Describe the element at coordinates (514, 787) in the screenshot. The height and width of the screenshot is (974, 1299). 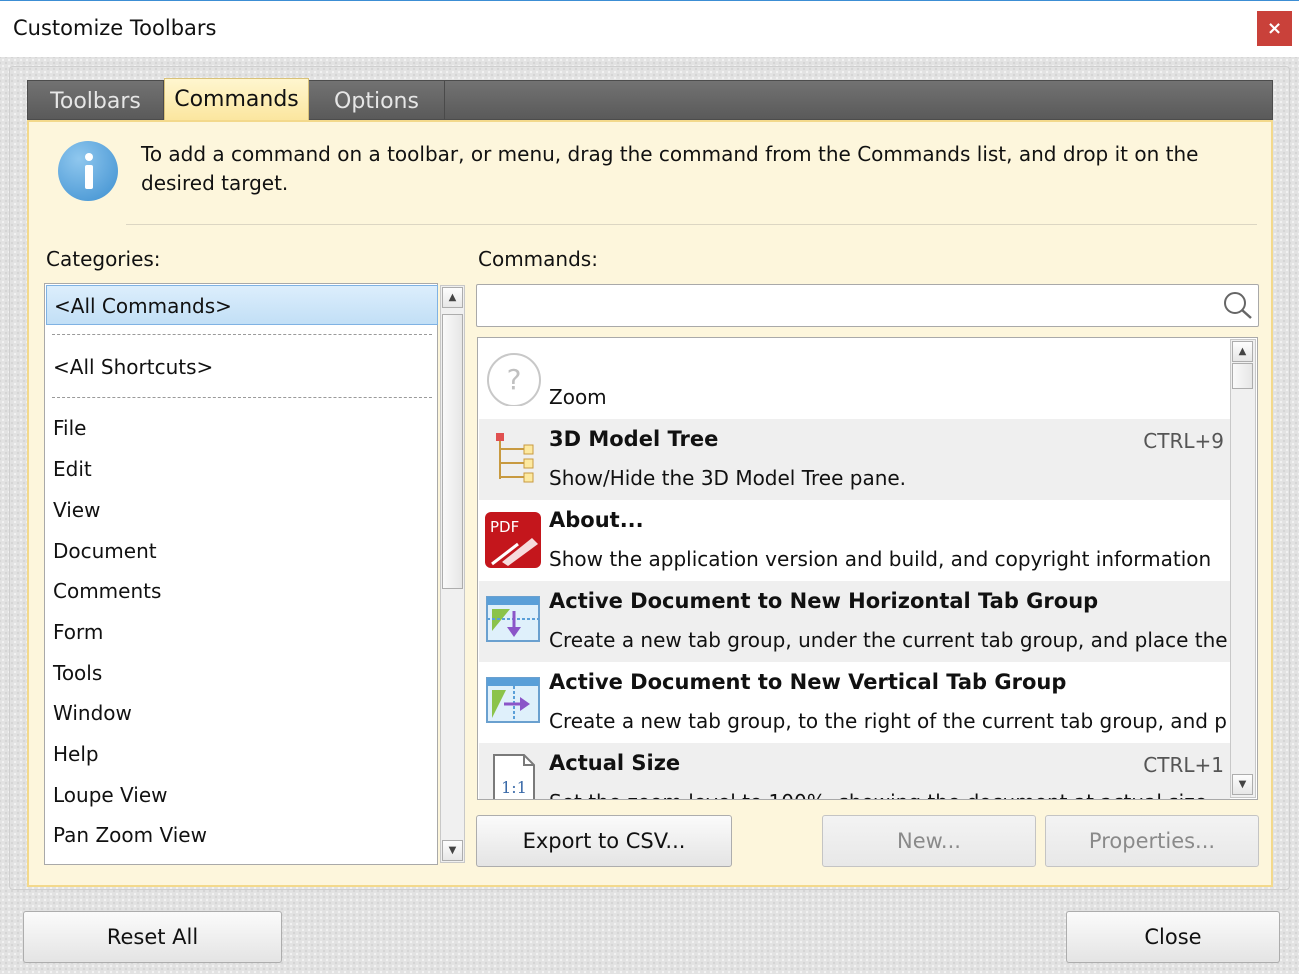
I see `svg-text: 1:1` at that location.